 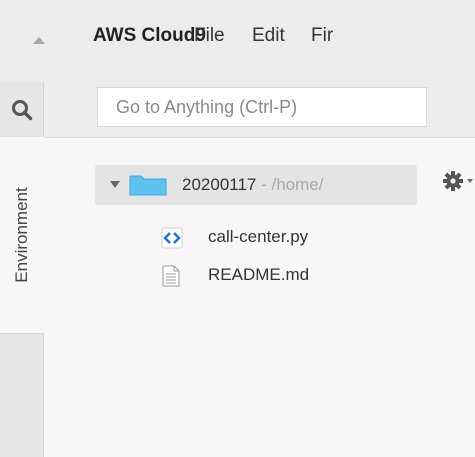 What do you see at coordinates (290, 184) in the screenshot?
I see `root-folder-path: - /home/` at bounding box center [290, 184].